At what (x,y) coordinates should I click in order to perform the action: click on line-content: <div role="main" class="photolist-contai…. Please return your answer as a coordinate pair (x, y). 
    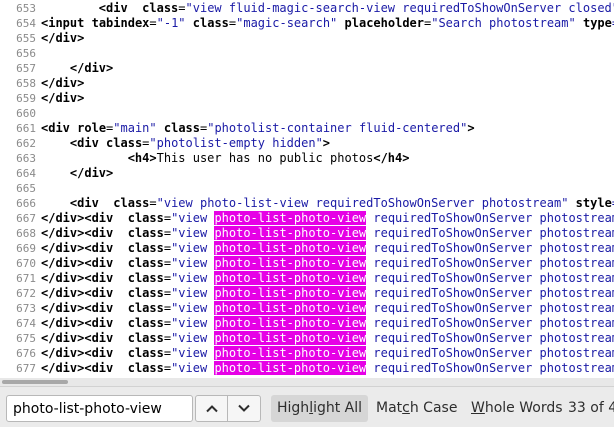
    Looking at the image, I should click on (258, 128).